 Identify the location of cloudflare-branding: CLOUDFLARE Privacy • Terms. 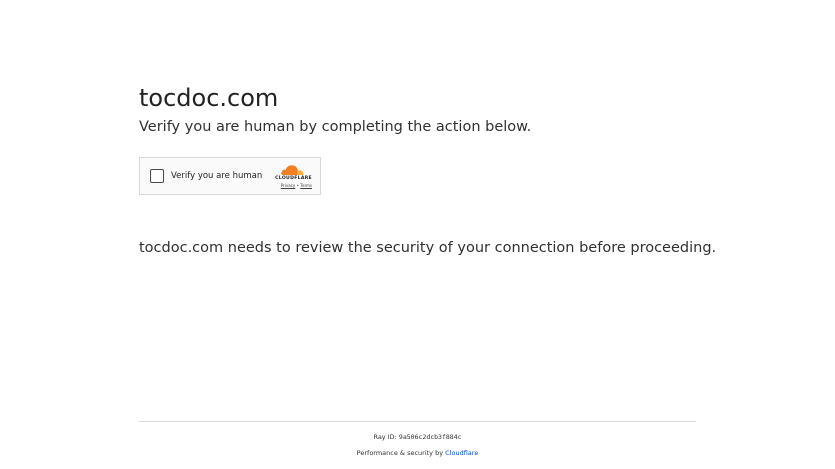
(286, 177).